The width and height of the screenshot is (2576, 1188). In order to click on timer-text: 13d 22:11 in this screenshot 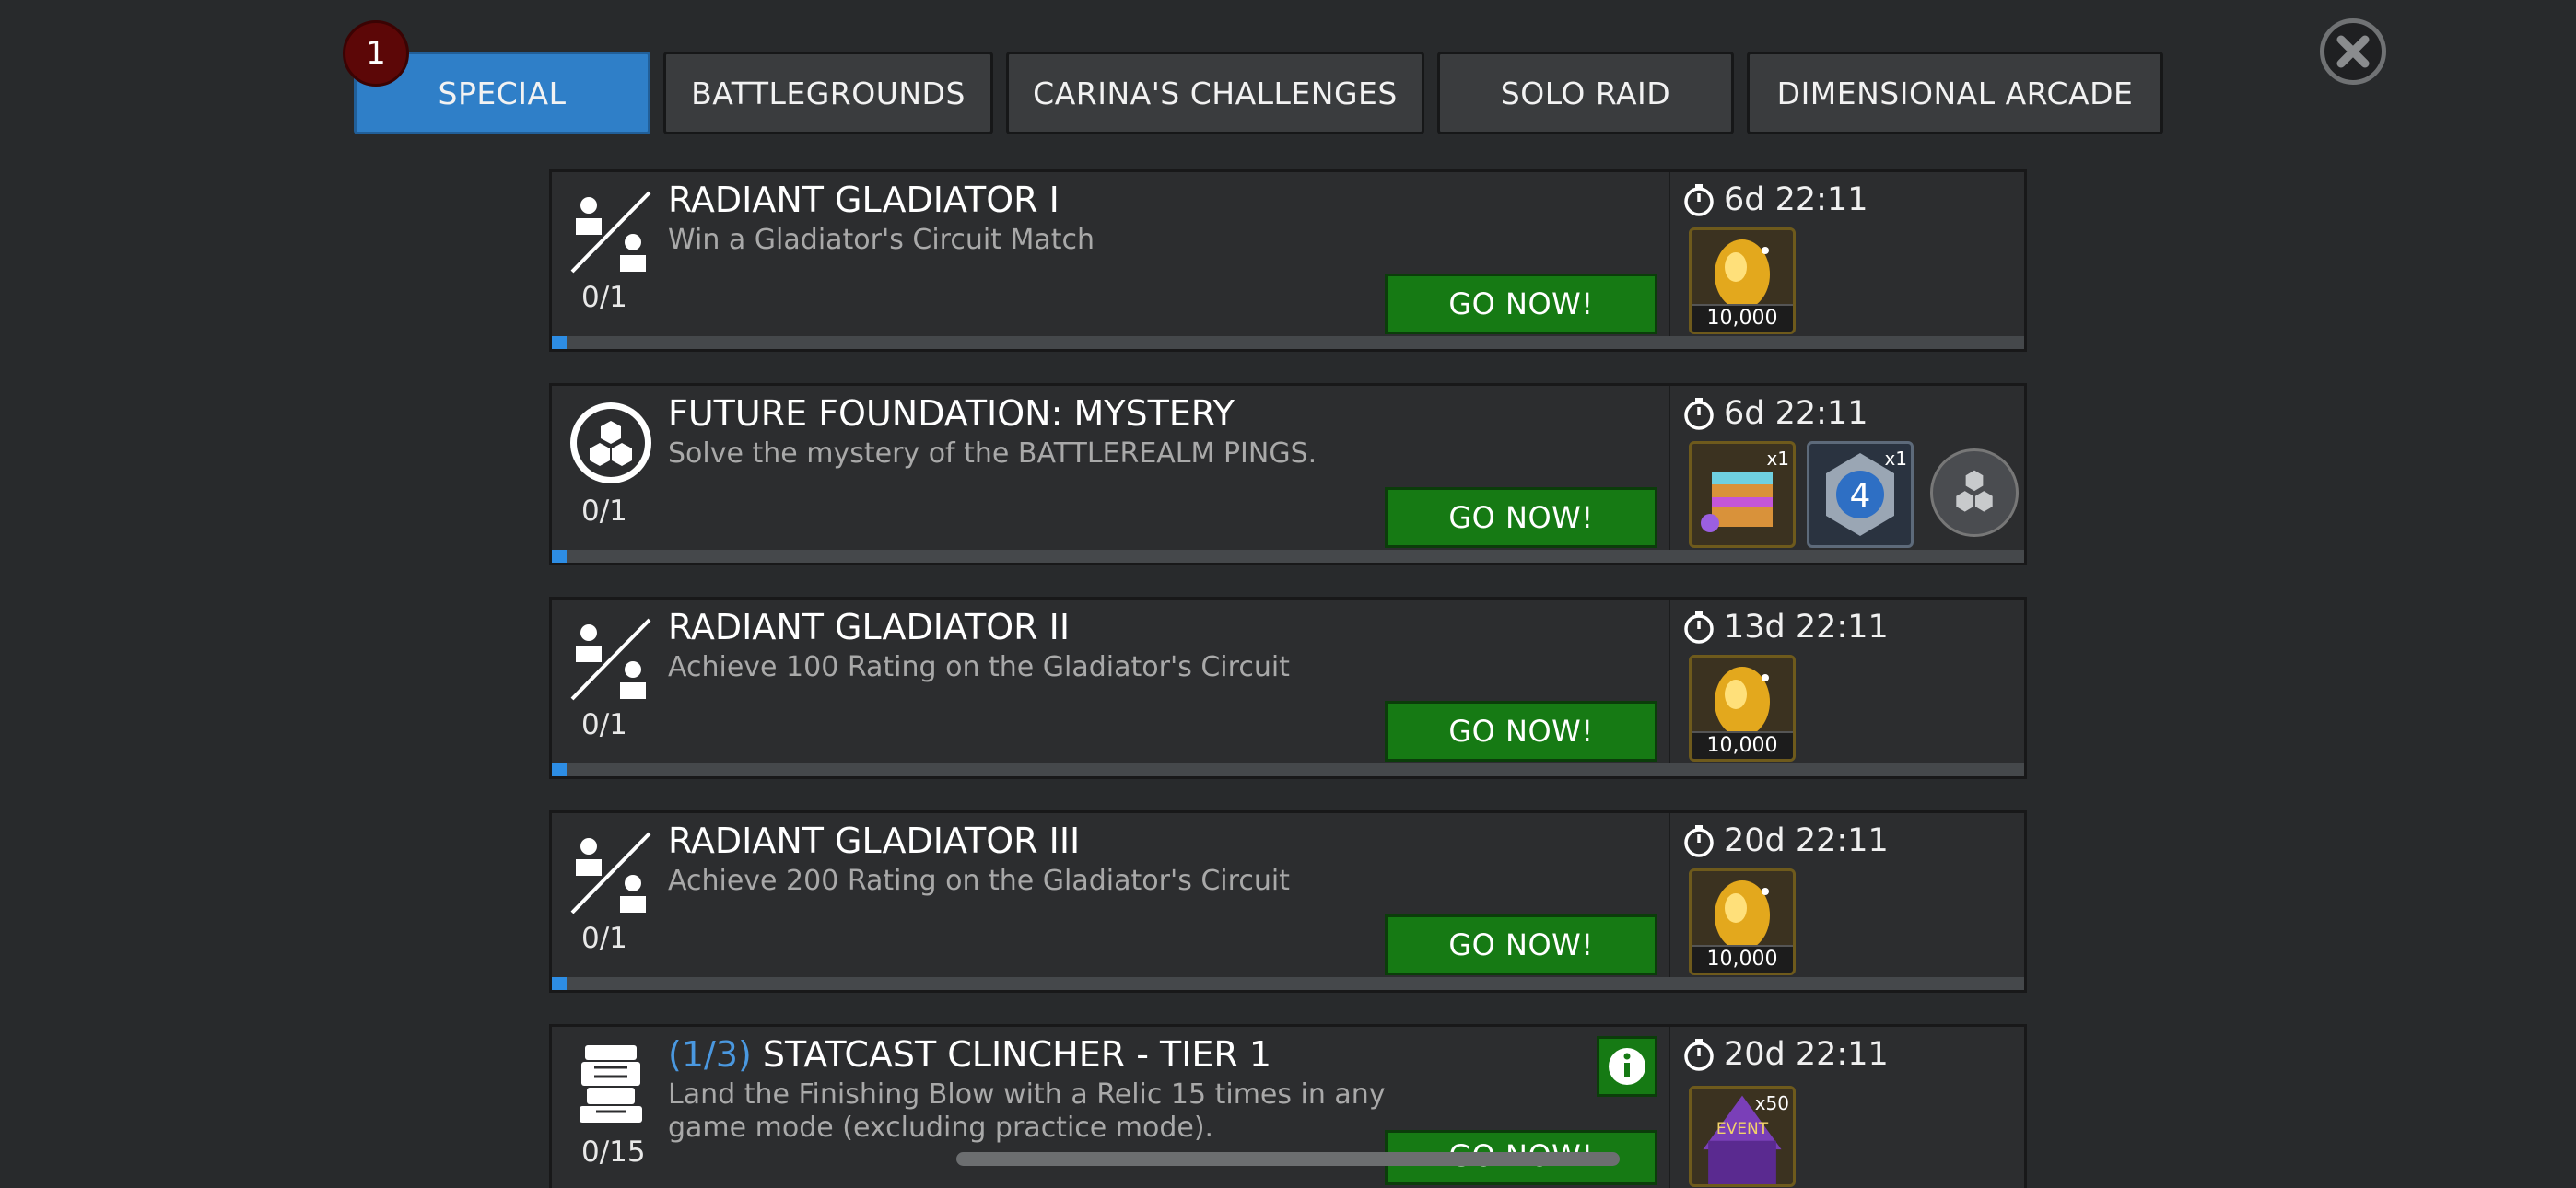, I will do `click(1806, 627)`.